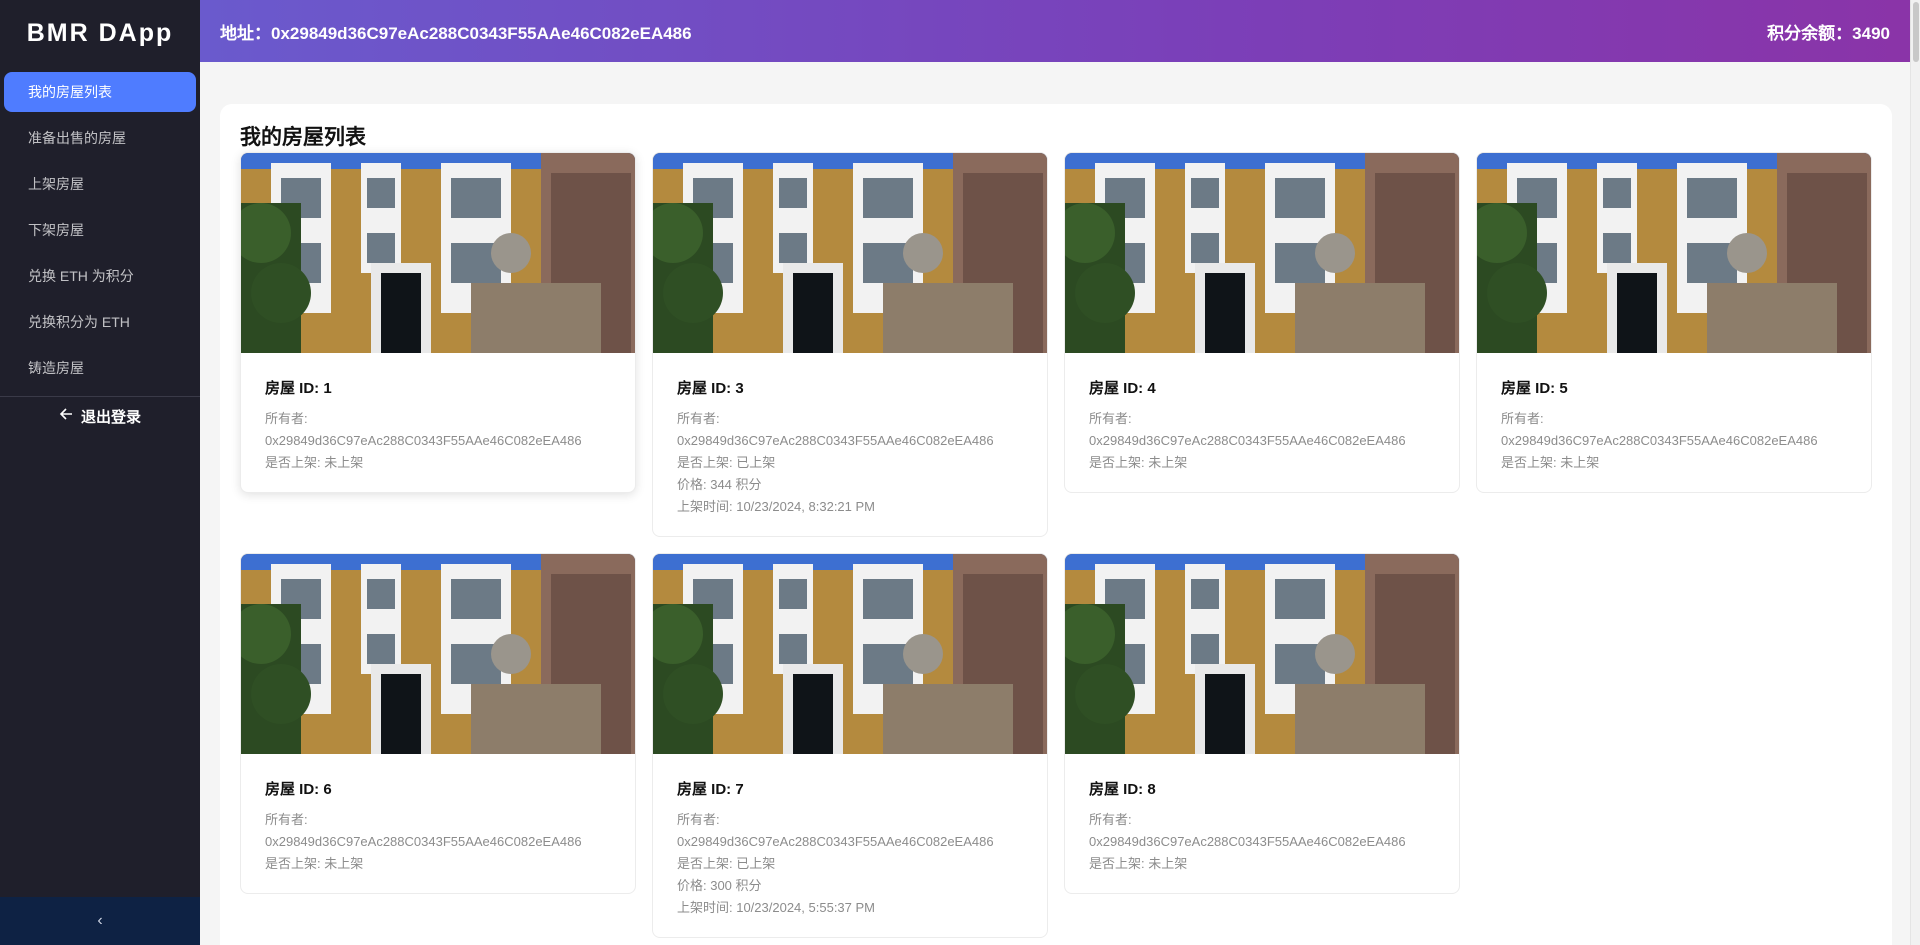 This screenshot has height=945, width=1920. Describe the element at coordinates (100, 368) in the screenshot. I see `sidebar-item-mint-house: 铸造房屋` at that location.